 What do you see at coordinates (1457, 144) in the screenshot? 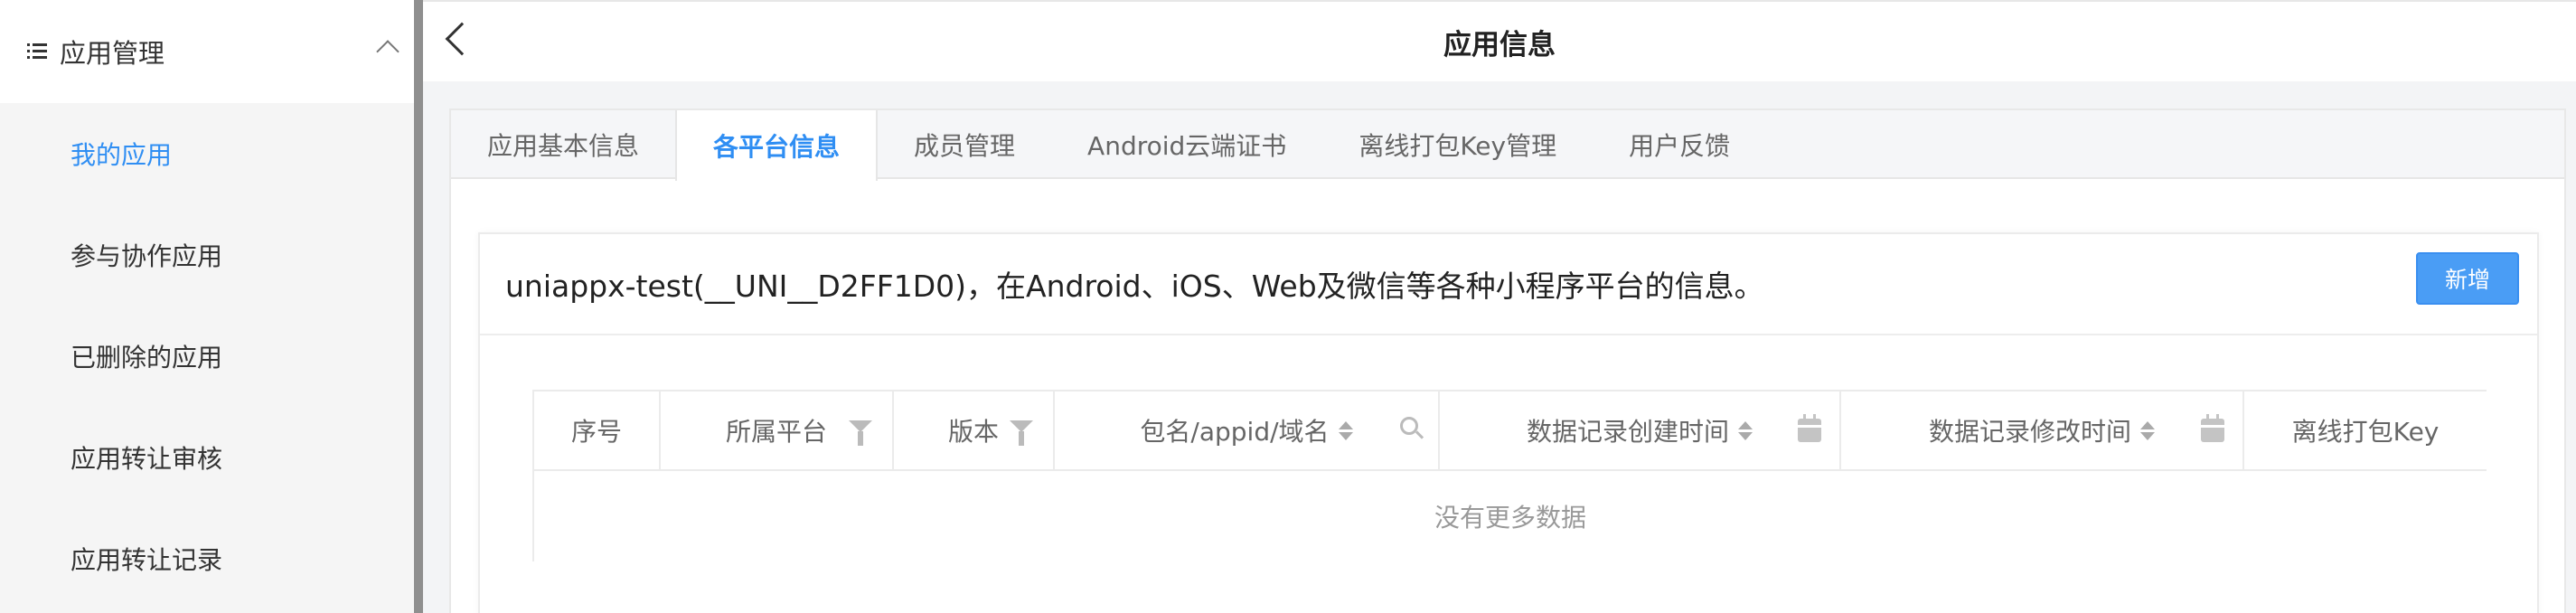
I see `tab-offline-key: 离线打包Key管理` at bounding box center [1457, 144].